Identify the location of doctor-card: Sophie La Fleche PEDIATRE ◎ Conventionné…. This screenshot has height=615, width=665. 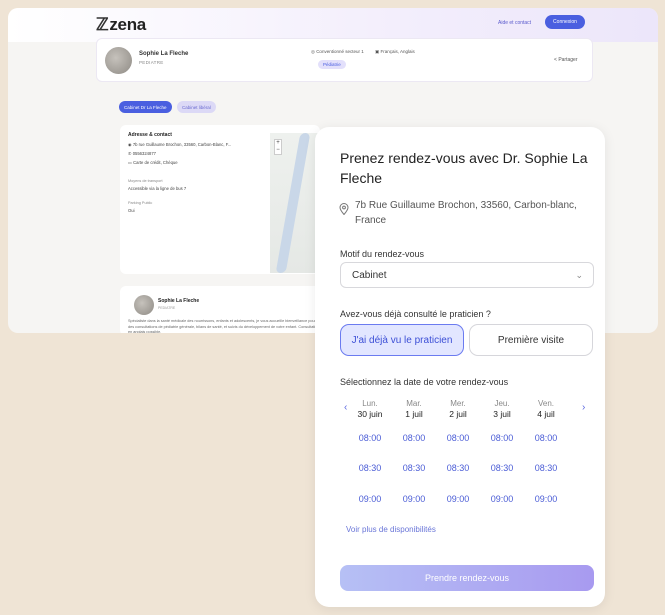
(344, 60).